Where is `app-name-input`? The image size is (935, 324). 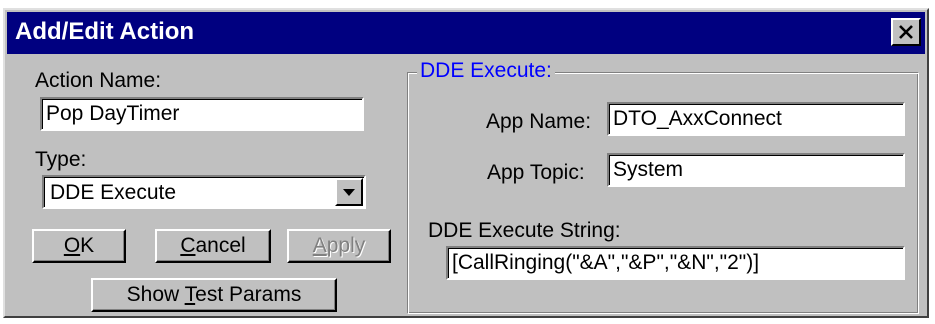 app-name-input is located at coordinates (756, 119).